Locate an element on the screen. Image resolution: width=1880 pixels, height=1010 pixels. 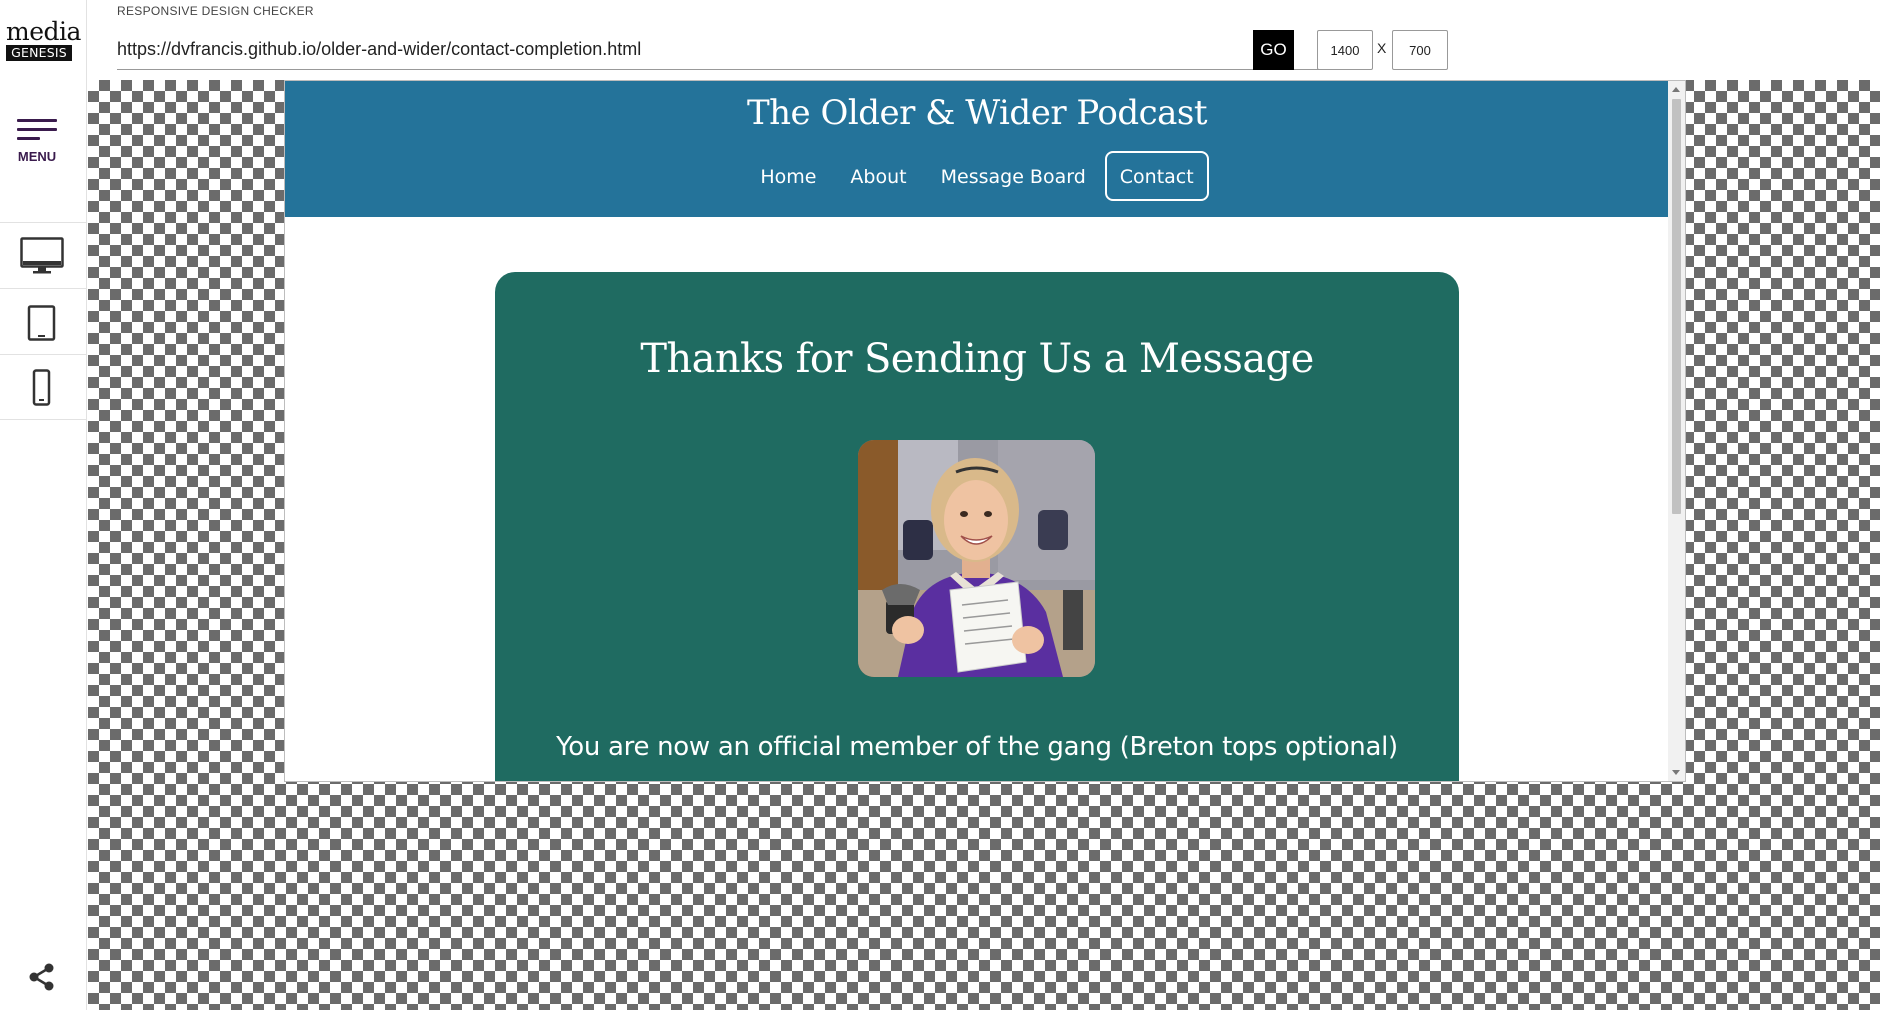
scroll-down-arrow-icon is located at coordinates (1676, 772).